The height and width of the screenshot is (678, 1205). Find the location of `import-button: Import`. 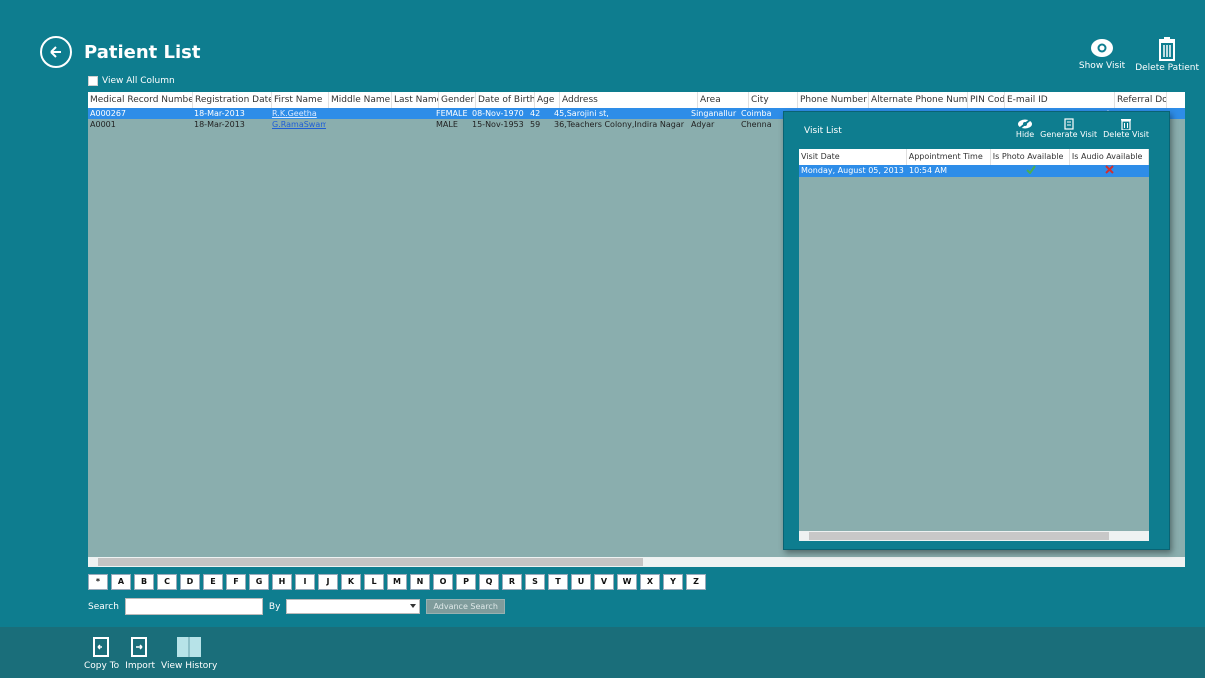

import-button: Import is located at coordinates (140, 653).